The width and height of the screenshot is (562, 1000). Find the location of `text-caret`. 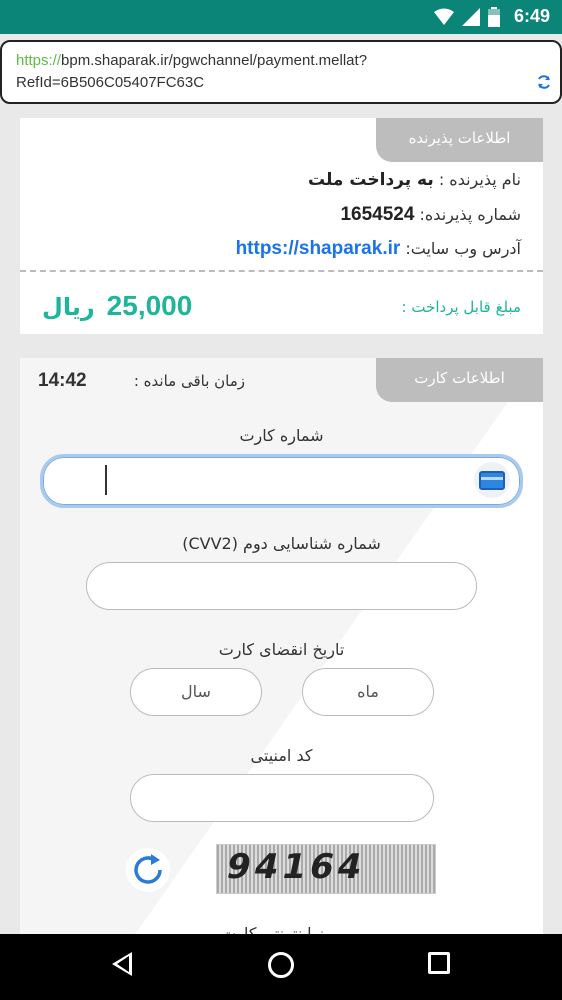

text-caret is located at coordinates (106, 480).